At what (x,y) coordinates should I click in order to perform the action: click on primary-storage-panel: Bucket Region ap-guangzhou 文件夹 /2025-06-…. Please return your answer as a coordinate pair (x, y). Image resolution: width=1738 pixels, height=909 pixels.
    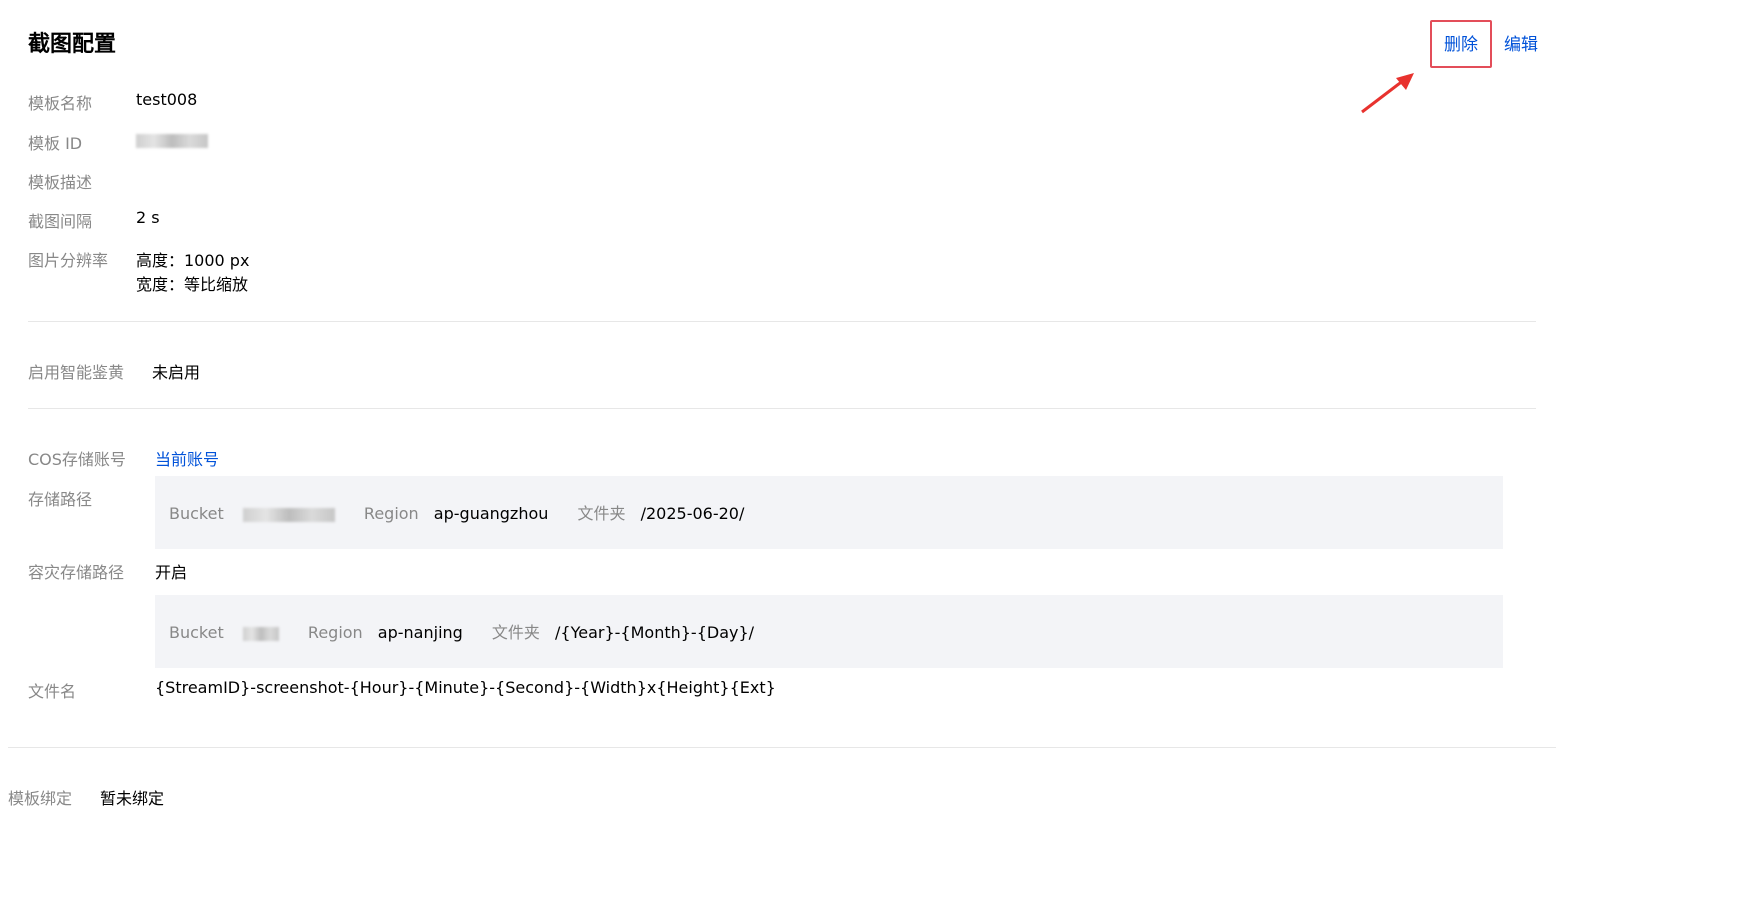
    Looking at the image, I should click on (829, 512).